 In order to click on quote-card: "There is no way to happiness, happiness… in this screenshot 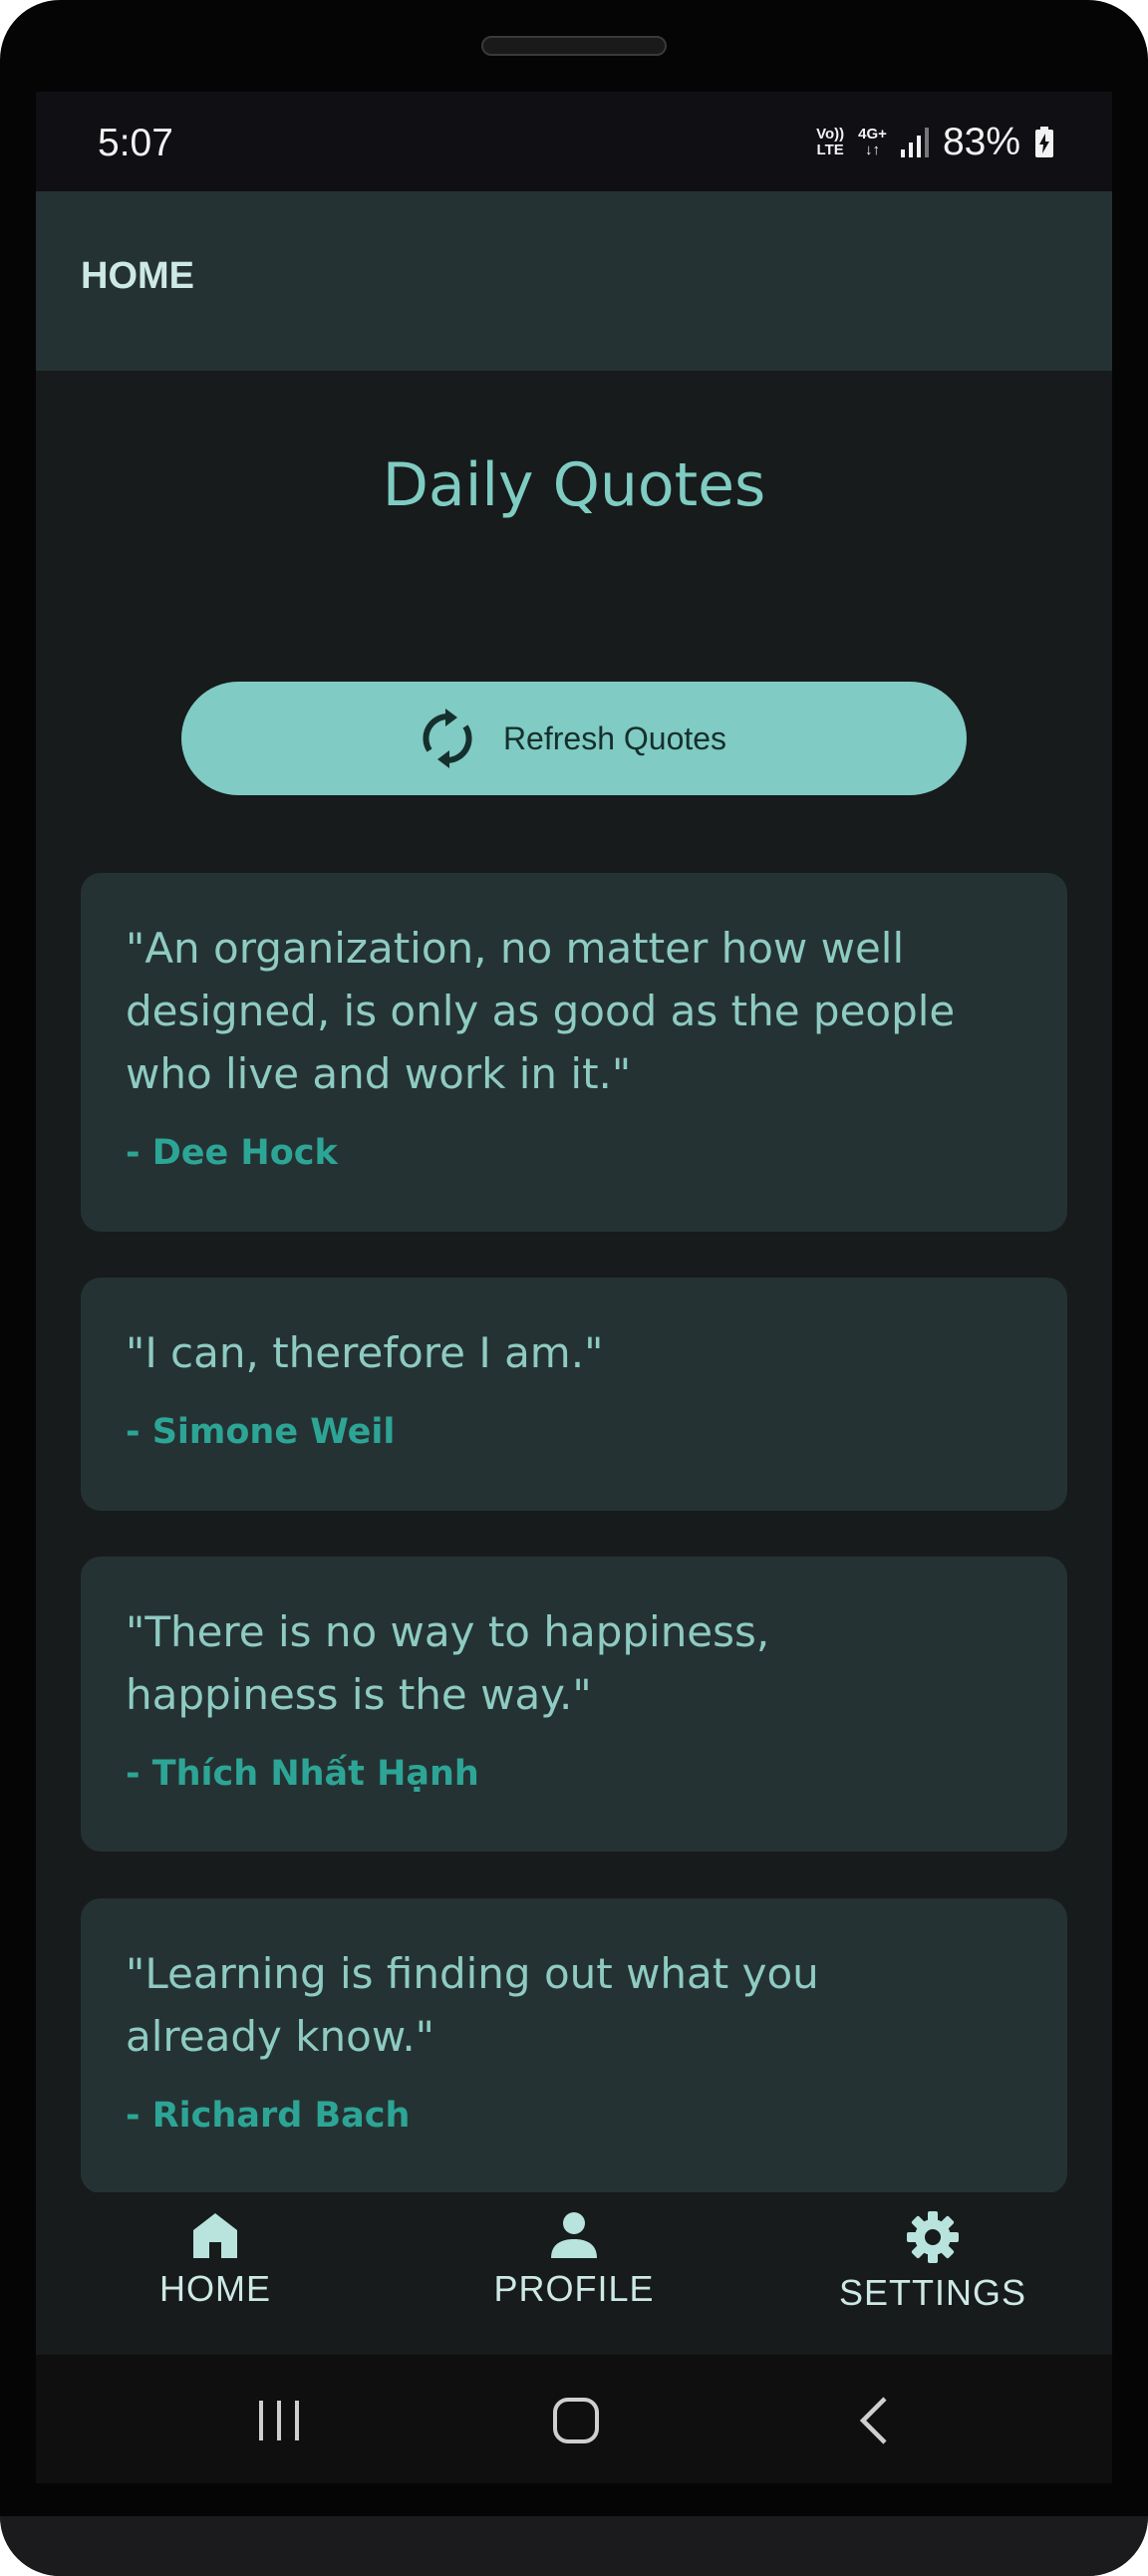, I will do `click(574, 1704)`.